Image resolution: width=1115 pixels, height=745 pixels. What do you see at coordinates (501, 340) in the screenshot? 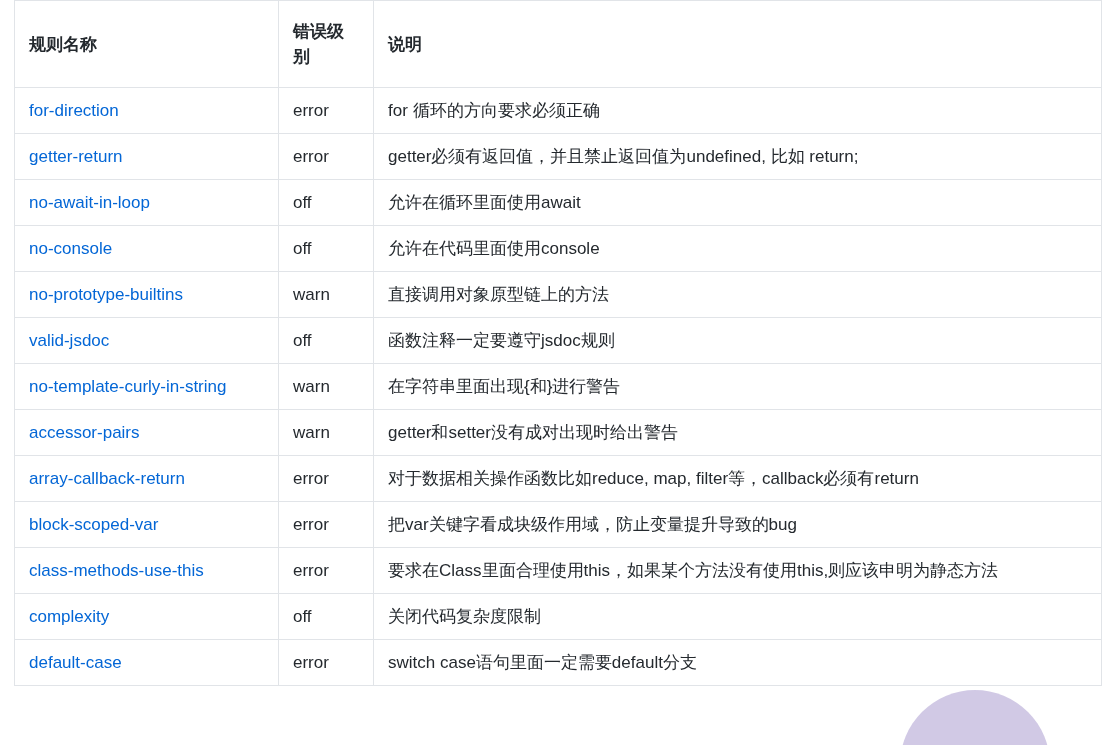
I see `rule-description: 函数注释一定要遵守jsdoc规则` at bounding box center [501, 340].